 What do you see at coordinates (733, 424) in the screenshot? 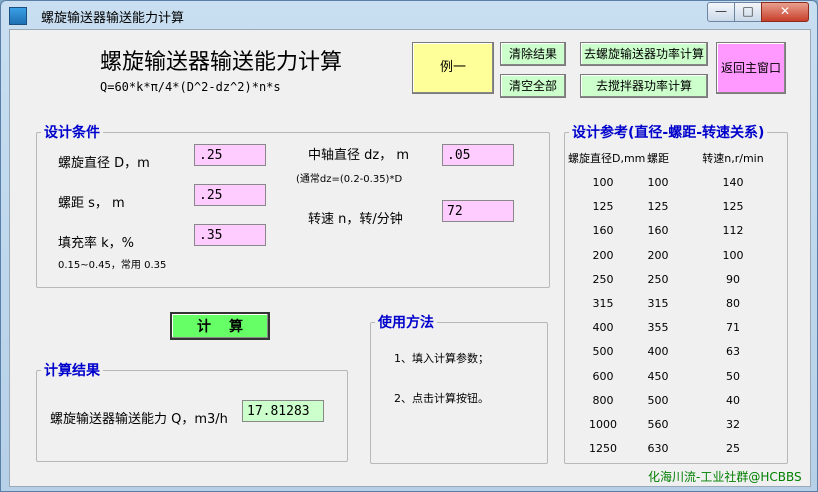
I see `reference-cell: 32` at bounding box center [733, 424].